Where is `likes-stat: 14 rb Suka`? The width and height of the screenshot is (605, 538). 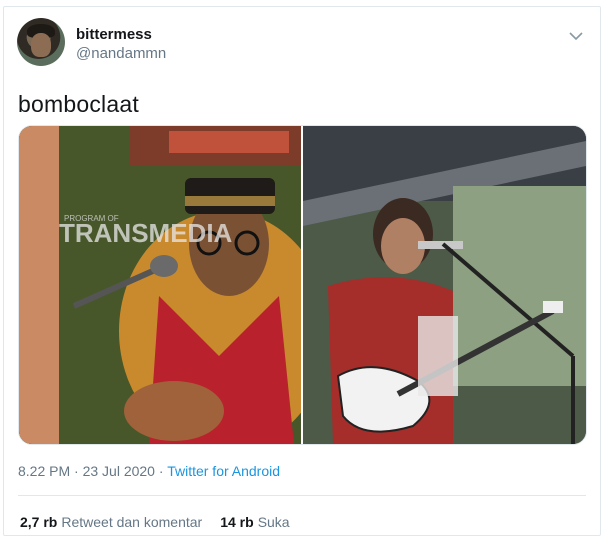
likes-stat: 14 rb Suka is located at coordinates (254, 522).